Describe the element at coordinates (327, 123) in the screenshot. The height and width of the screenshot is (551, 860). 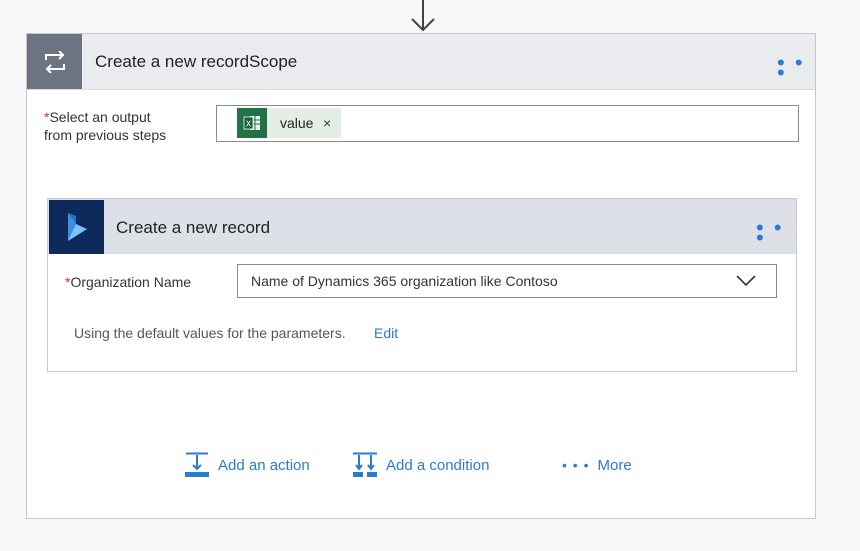
I see `remove-token-icon: ×` at that location.